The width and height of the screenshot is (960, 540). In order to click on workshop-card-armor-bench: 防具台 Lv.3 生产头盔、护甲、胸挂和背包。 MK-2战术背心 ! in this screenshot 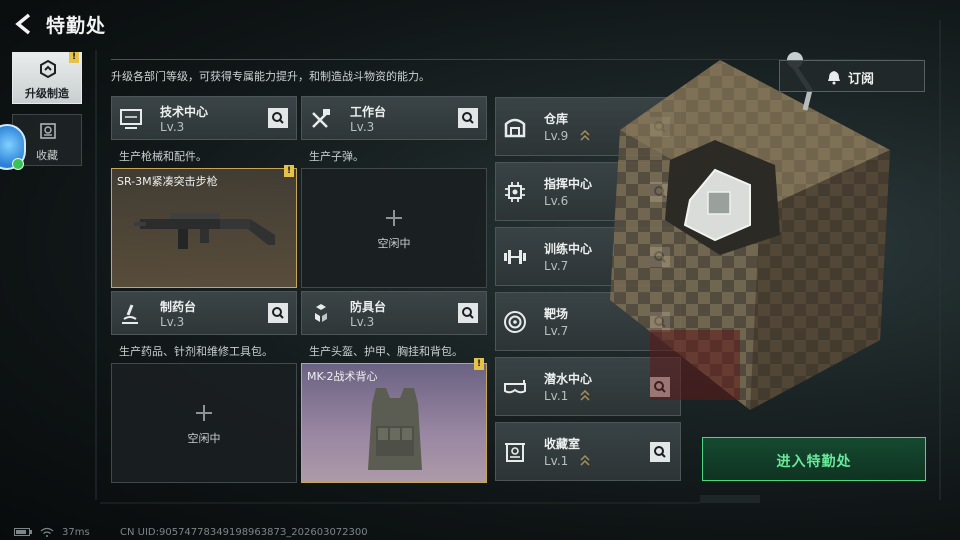, I will do `click(394, 387)`.